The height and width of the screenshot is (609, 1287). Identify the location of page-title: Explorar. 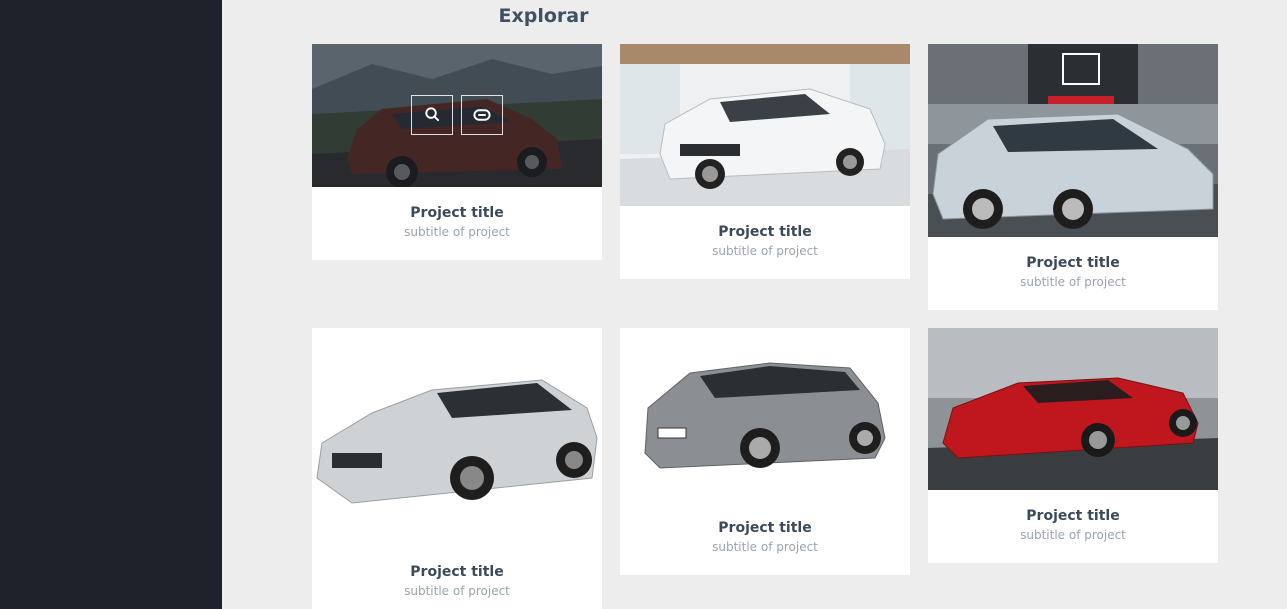
(543, 16).